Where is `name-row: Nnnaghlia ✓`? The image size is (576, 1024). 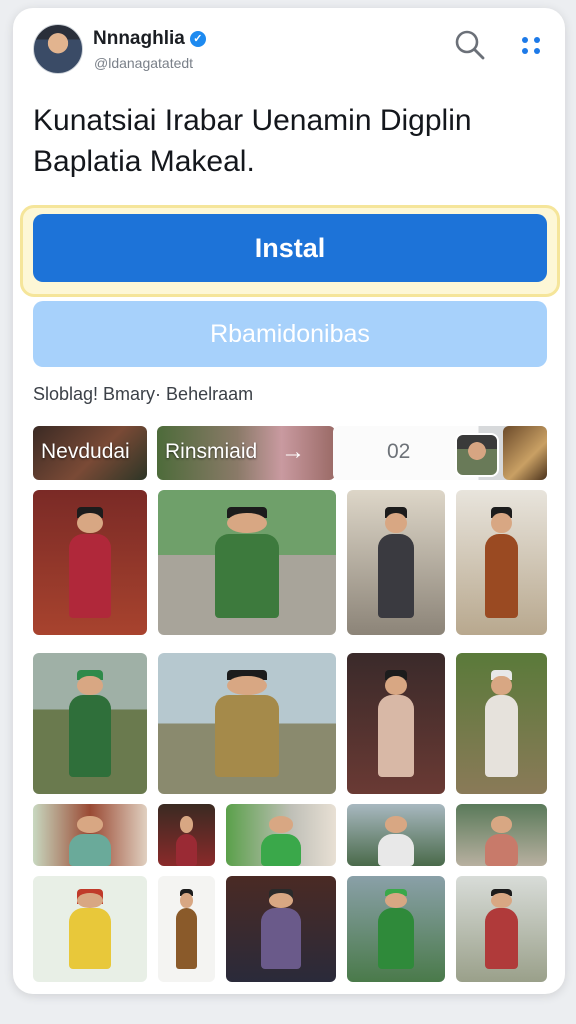
name-row: Nnnaghlia ✓ is located at coordinates (149, 39).